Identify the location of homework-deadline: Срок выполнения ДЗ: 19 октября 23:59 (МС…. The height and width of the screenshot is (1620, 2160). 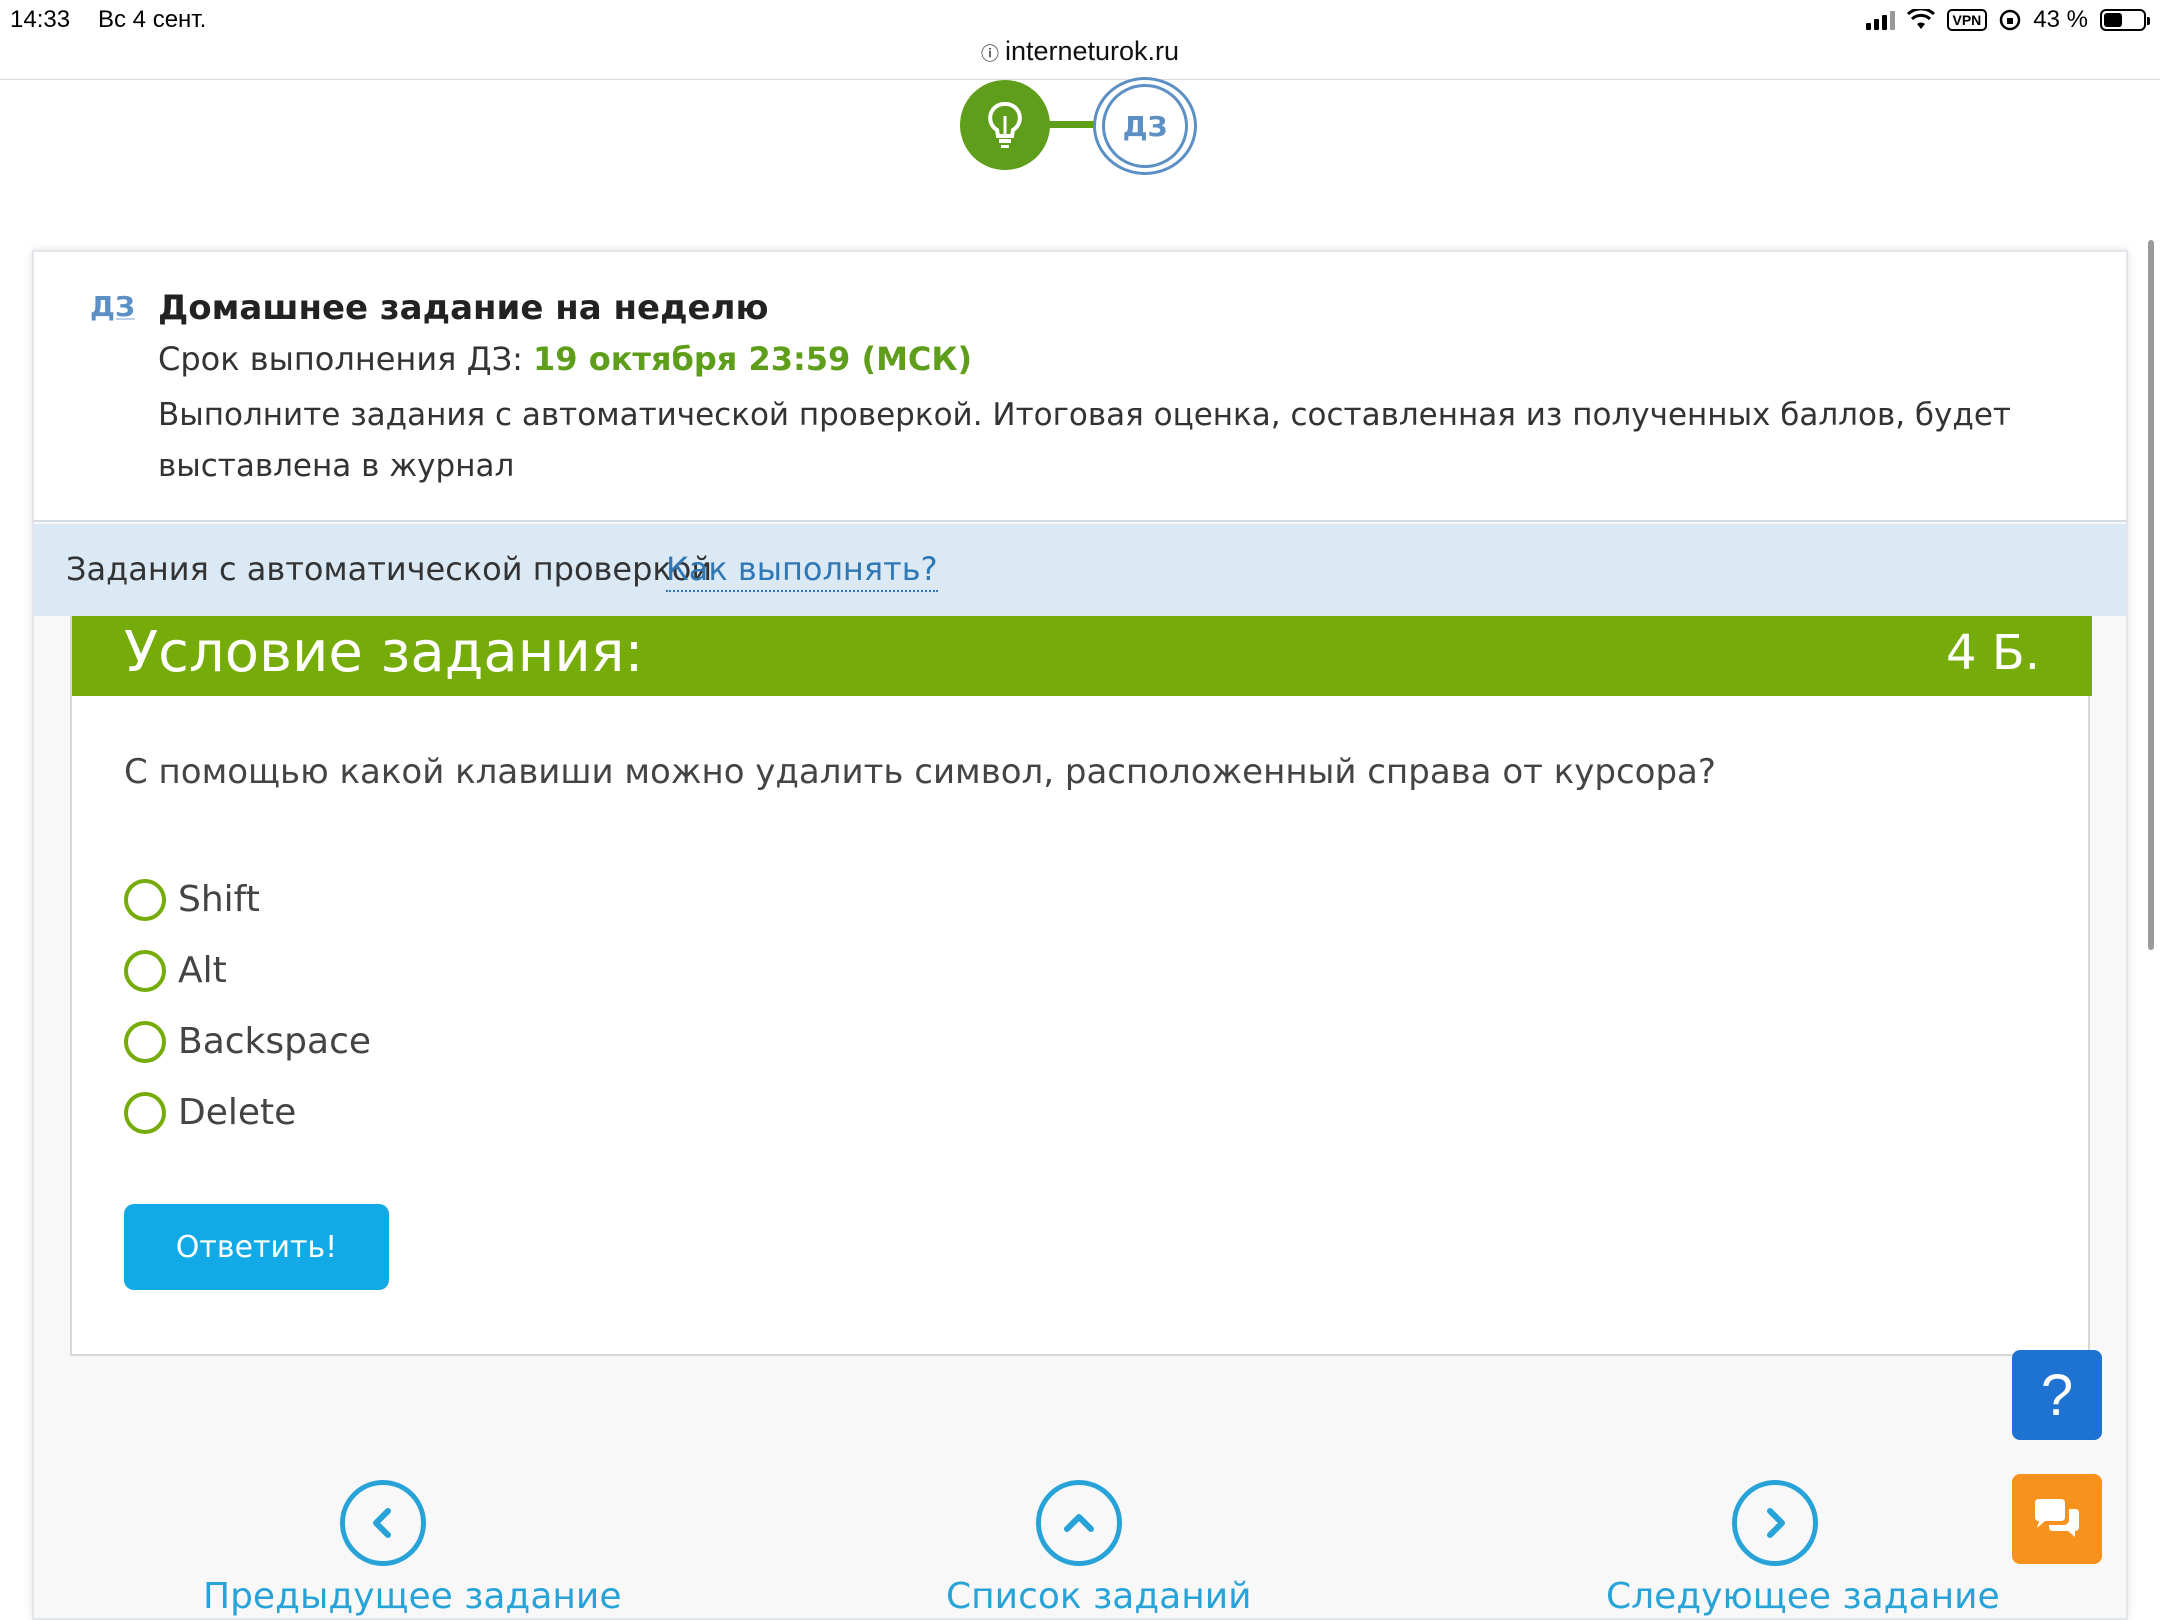
(565, 359).